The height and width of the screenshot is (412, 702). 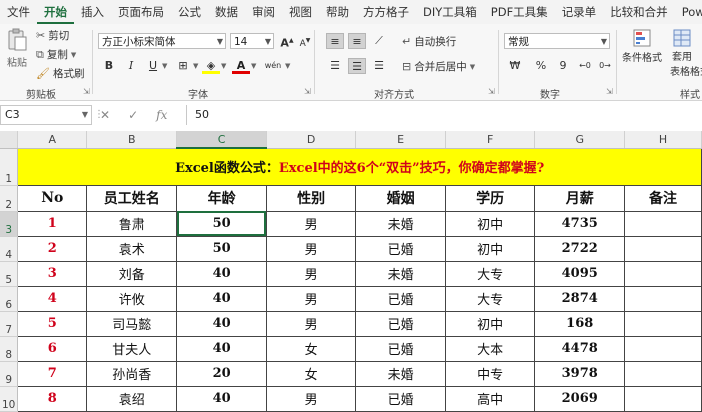 I want to click on cell-no: 5, so click(x=52, y=323).